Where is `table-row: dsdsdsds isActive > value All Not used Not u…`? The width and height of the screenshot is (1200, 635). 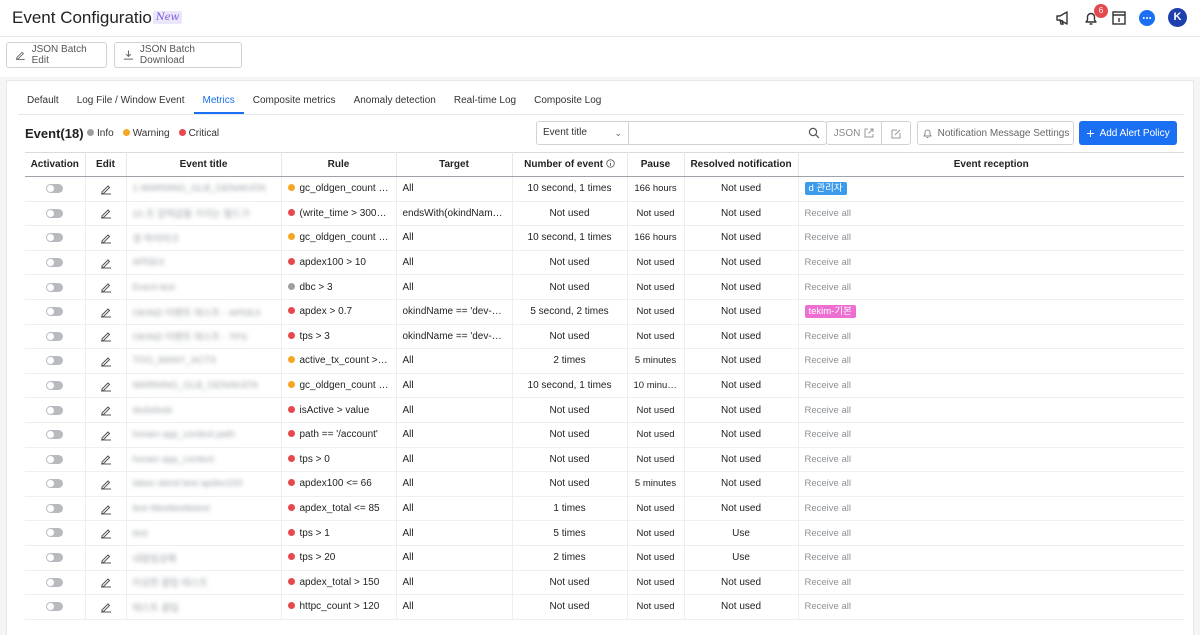
table-row: dsdsdsds isActive > value All Not used Not u… is located at coordinates (604, 410).